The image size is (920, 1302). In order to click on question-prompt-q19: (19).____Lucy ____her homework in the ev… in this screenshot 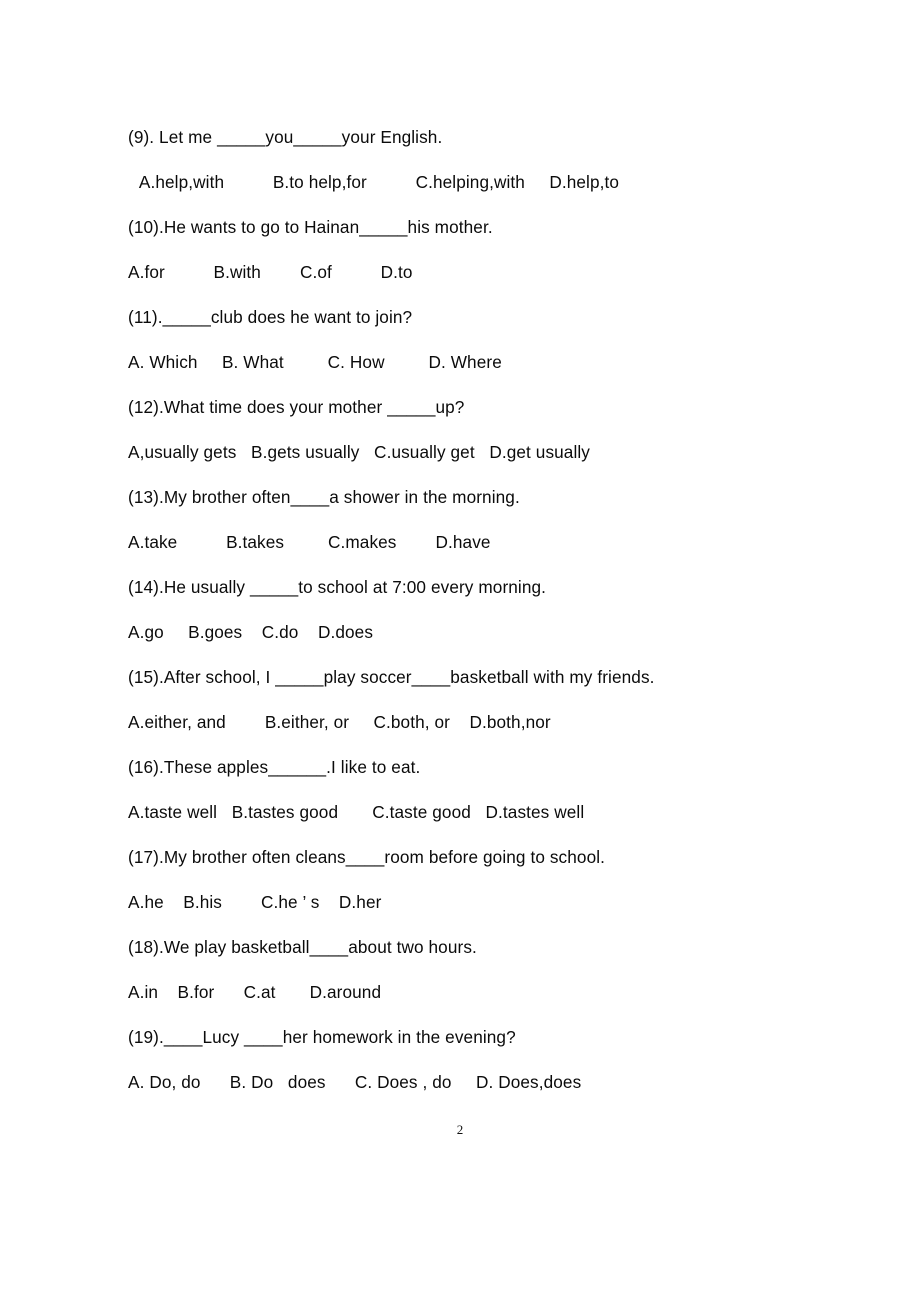, I will do `click(322, 1037)`.